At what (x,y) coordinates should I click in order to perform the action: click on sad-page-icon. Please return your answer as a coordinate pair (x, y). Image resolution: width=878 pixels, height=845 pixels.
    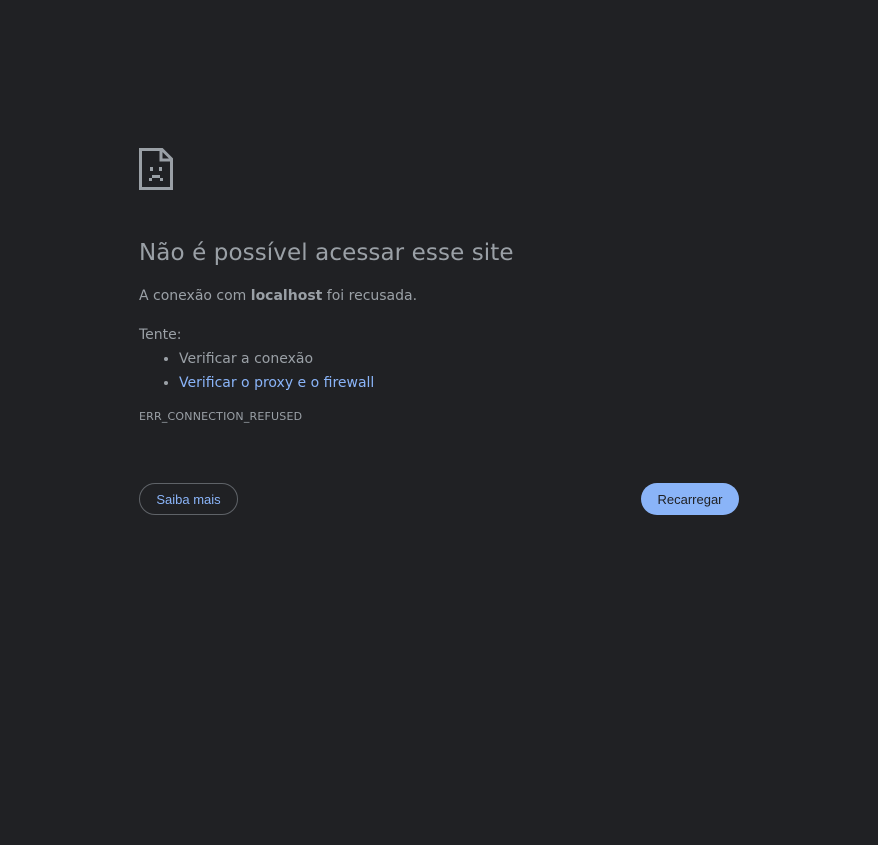
    Looking at the image, I should click on (156, 169).